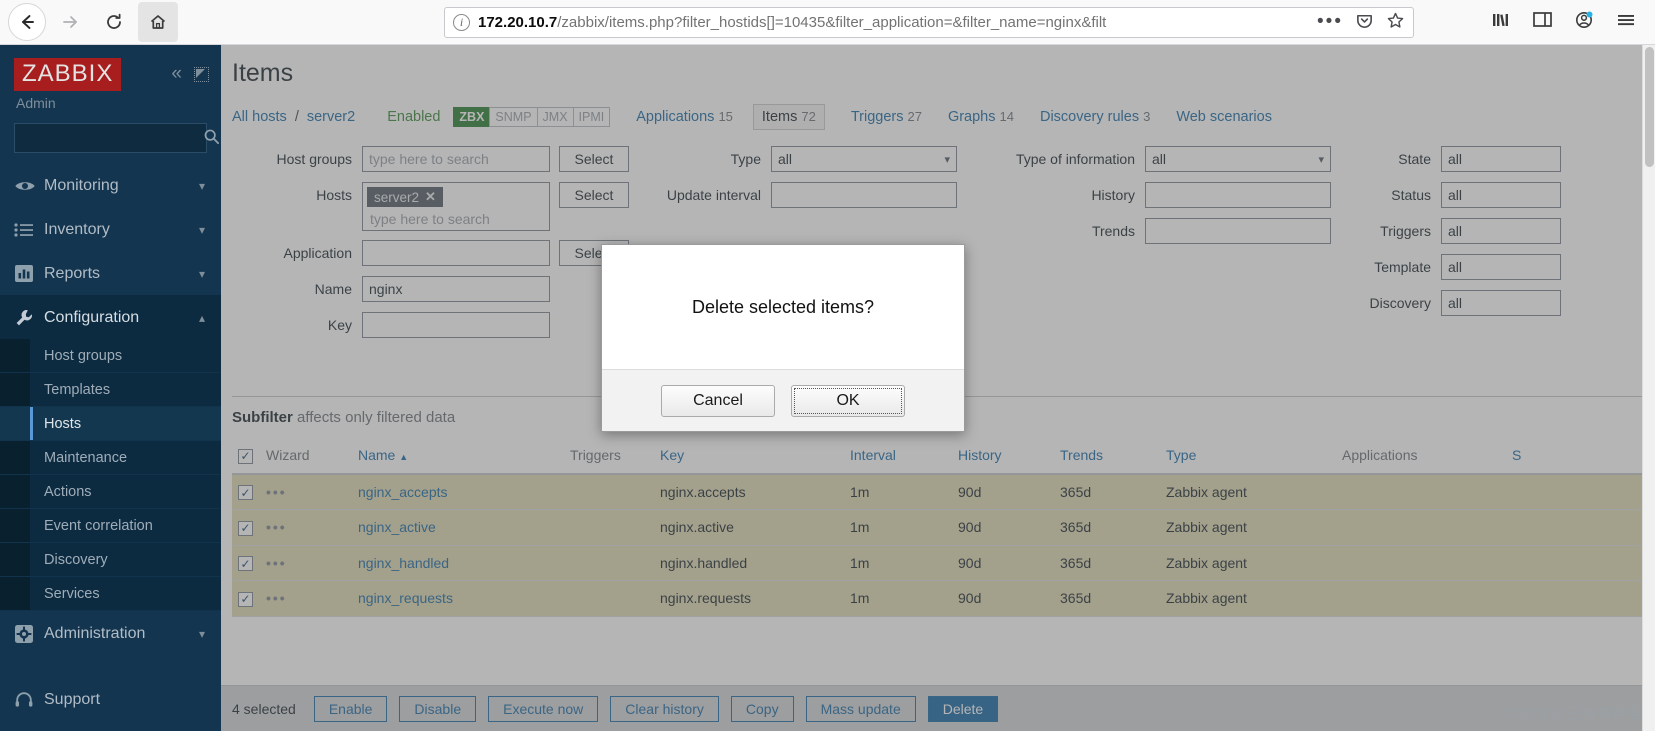 This screenshot has height=731, width=1655. I want to click on tab-graphs: Graphs 14, so click(981, 117).